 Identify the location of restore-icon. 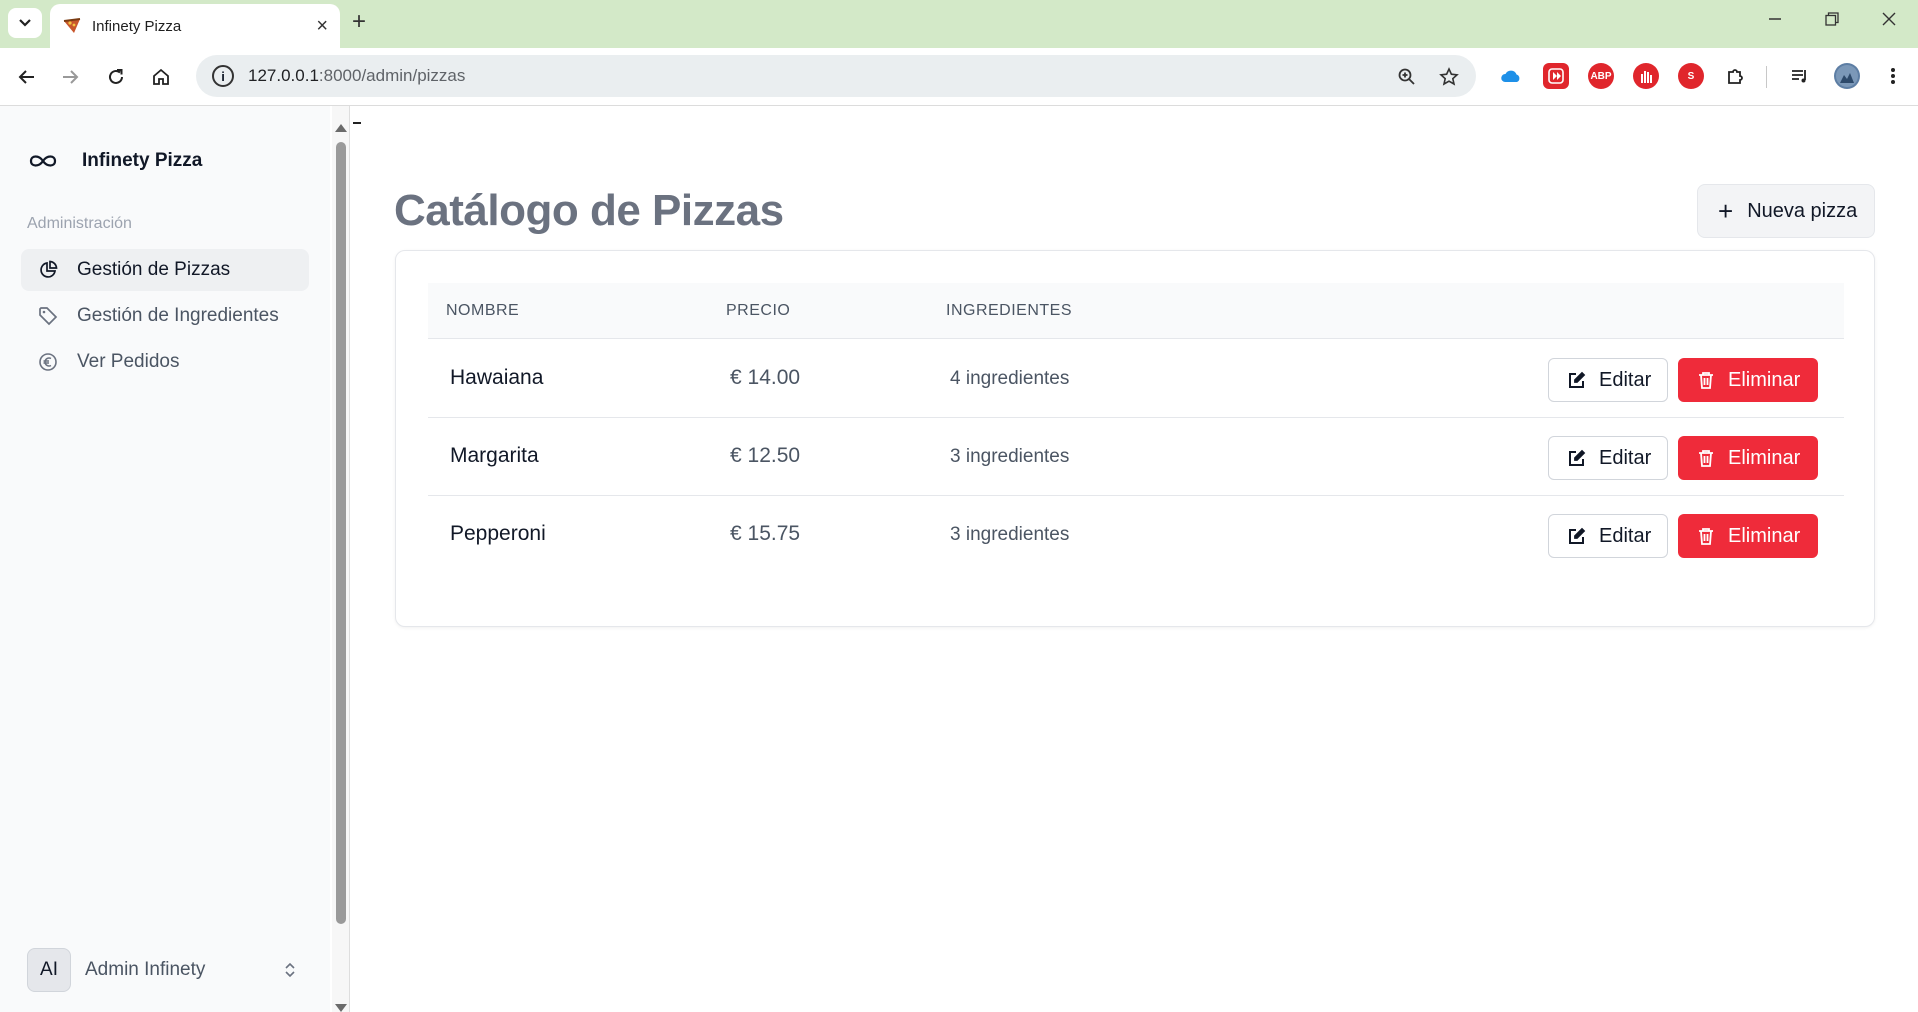
(1832, 19).